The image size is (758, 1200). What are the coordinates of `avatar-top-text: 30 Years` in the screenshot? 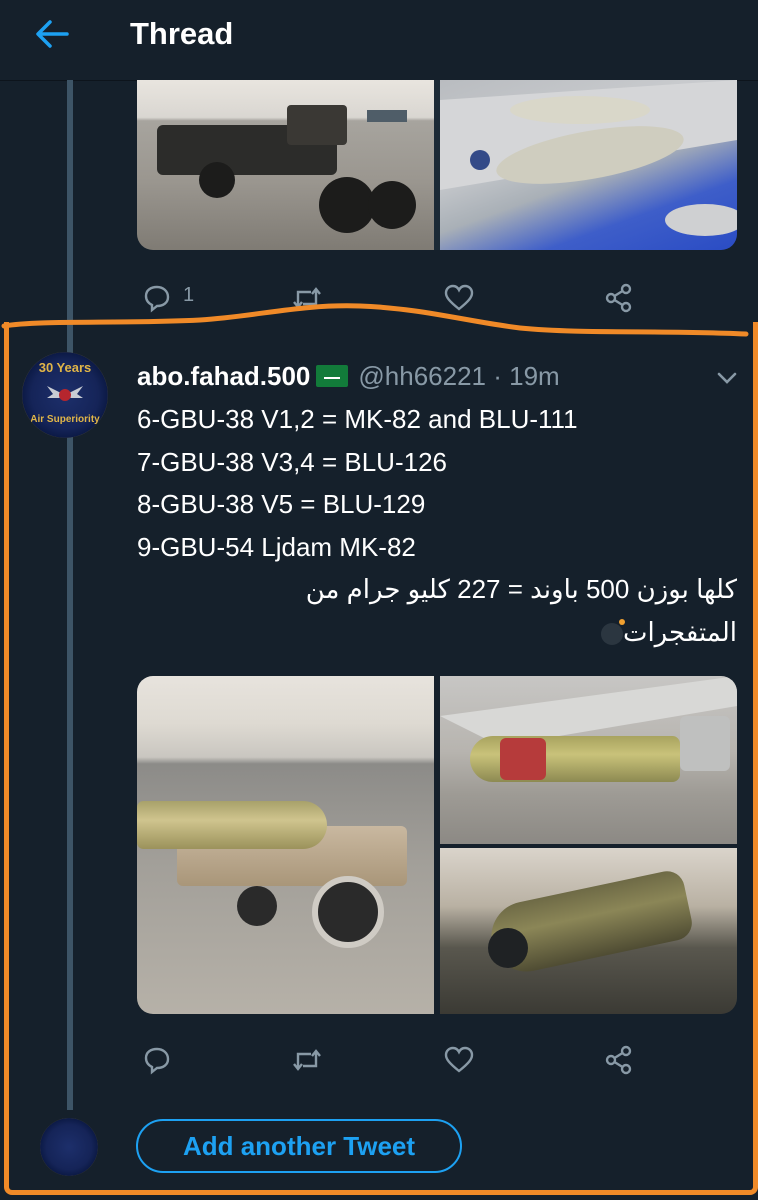 It's located at (65, 367).